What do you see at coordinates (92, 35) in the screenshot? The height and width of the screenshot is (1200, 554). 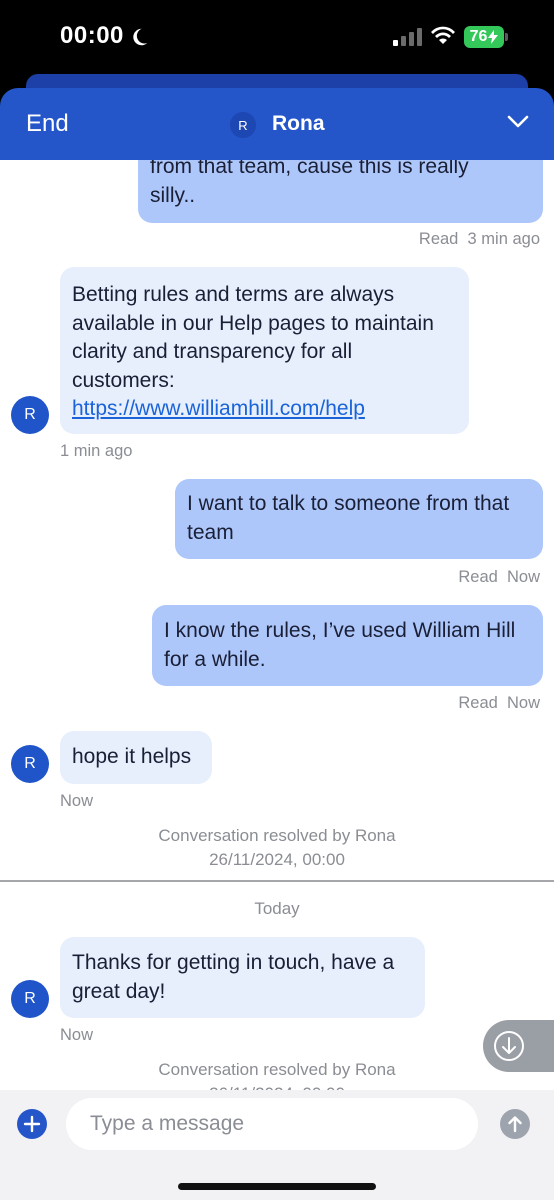 I see `status-time: 00:00` at bounding box center [92, 35].